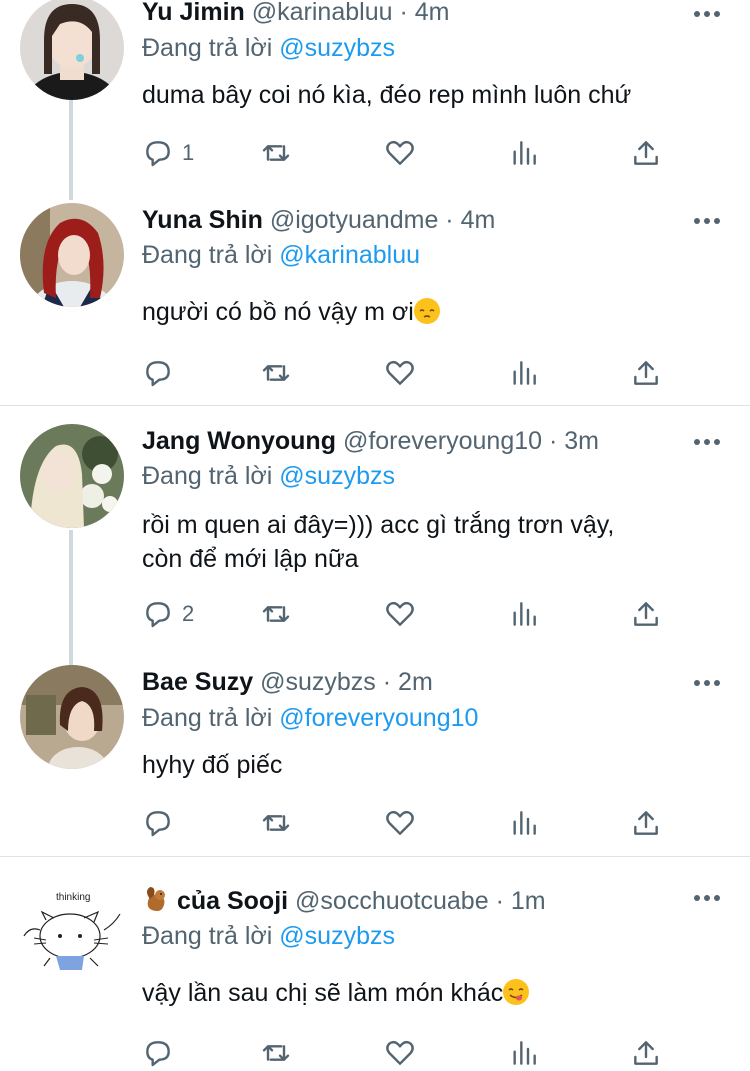 The image size is (750, 1071). Describe the element at coordinates (71, 597) in the screenshot. I see `thread-line` at that location.